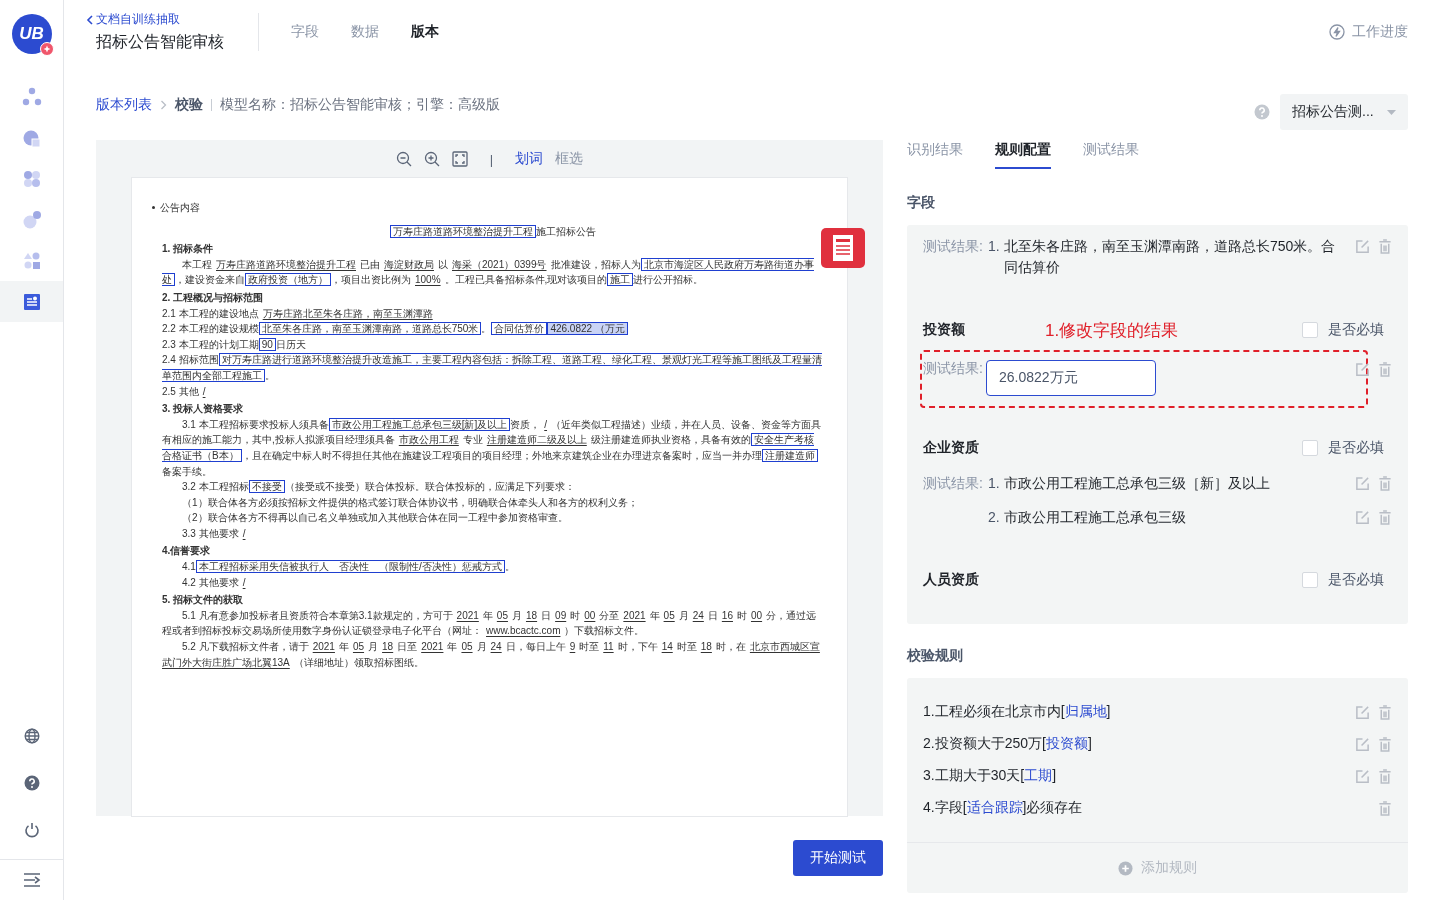  What do you see at coordinates (492, 329) in the screenshot?
I see `document-paragraph: 2.2 本工程的建设规模 北至朱各庄路，南至玉渊潭南路，道路总长750米 。 合同估算价 426.0822 （万元` at bounding box center [492, 329].